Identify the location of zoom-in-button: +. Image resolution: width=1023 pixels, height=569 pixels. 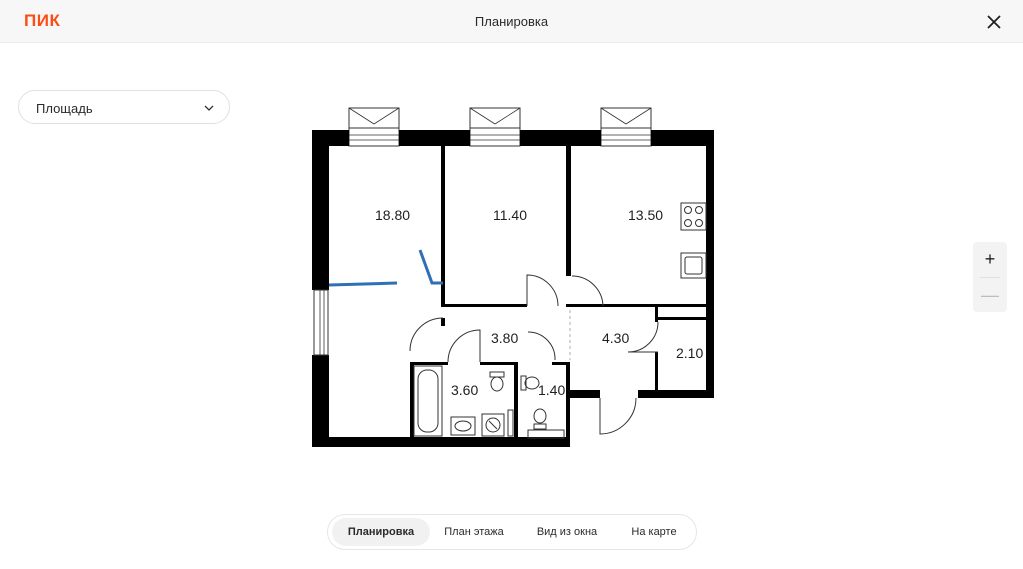
(990, 259).